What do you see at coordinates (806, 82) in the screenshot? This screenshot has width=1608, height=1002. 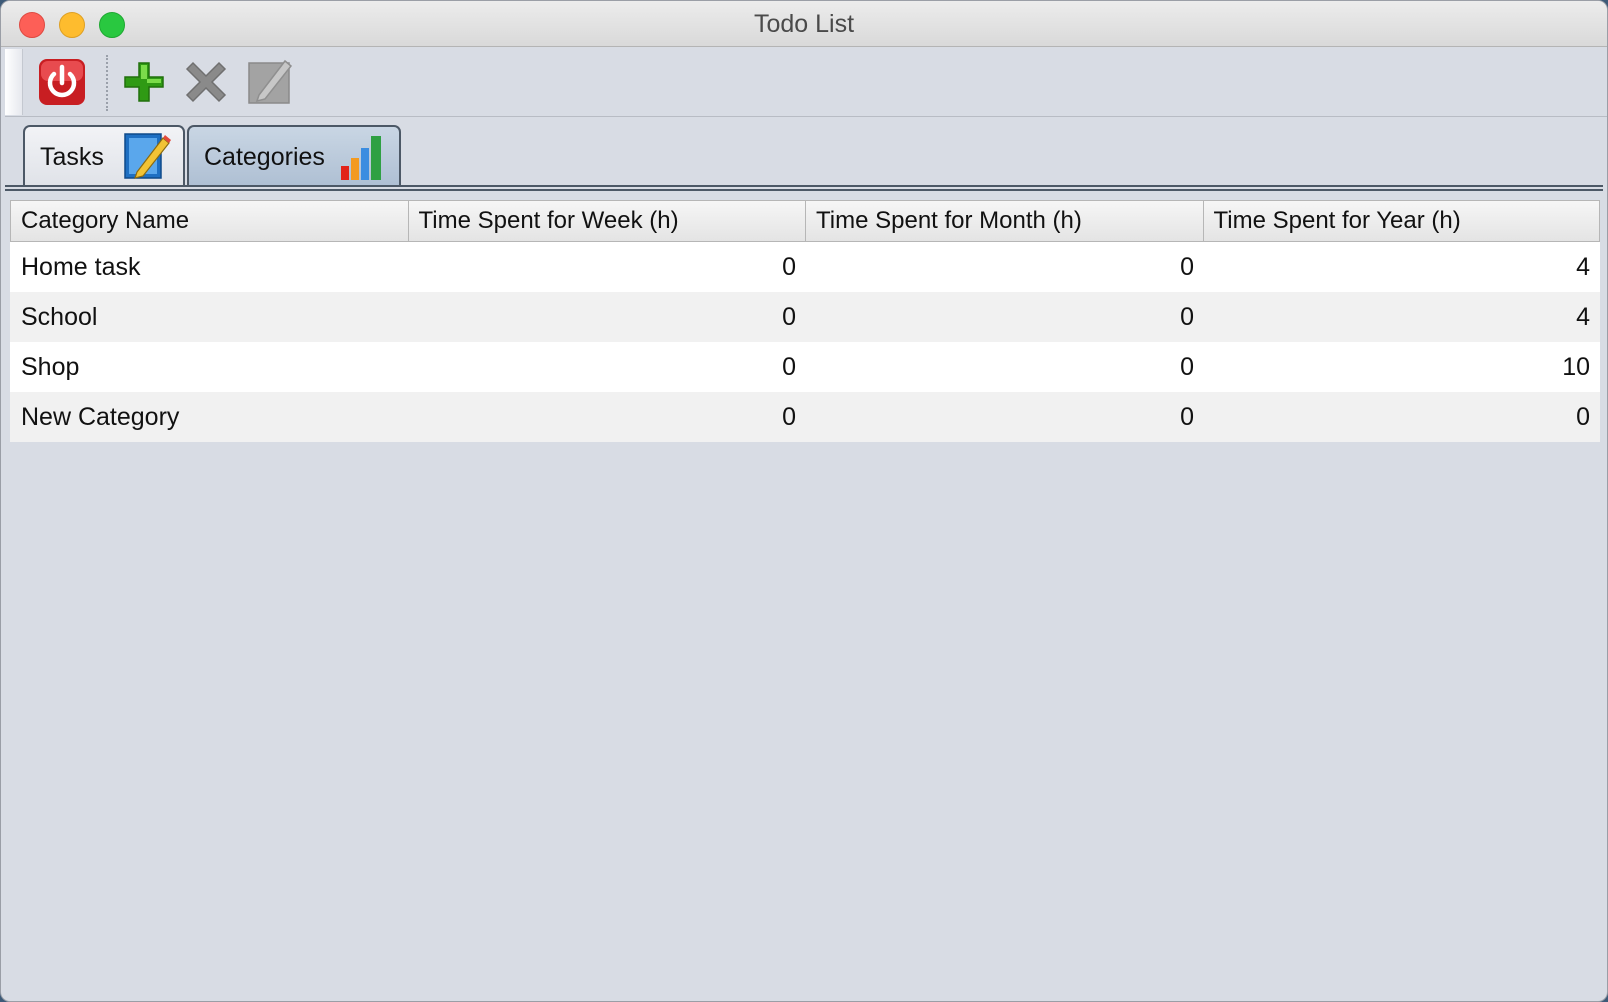 I see `toolbar` at bounding box center [806, 82].